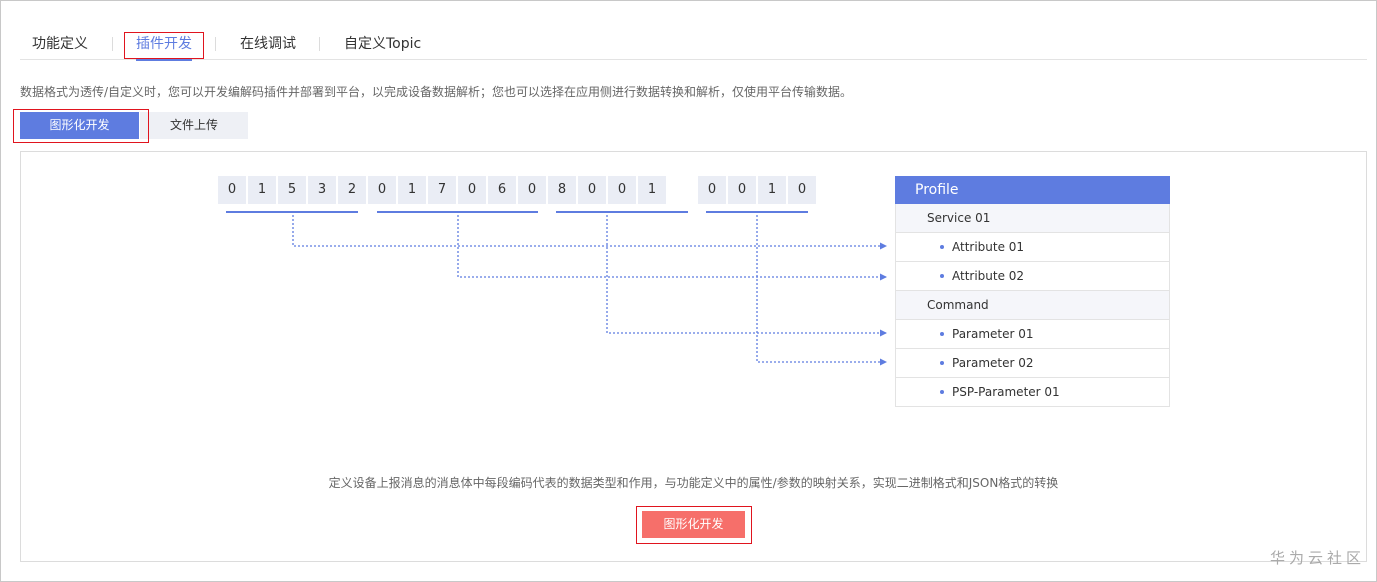 This screenshot has width=1377, height=582. What do you see at coordinates (292, 190) in the screenshot?
I see `byte-cell: 5` at bounding box center [292, 190].